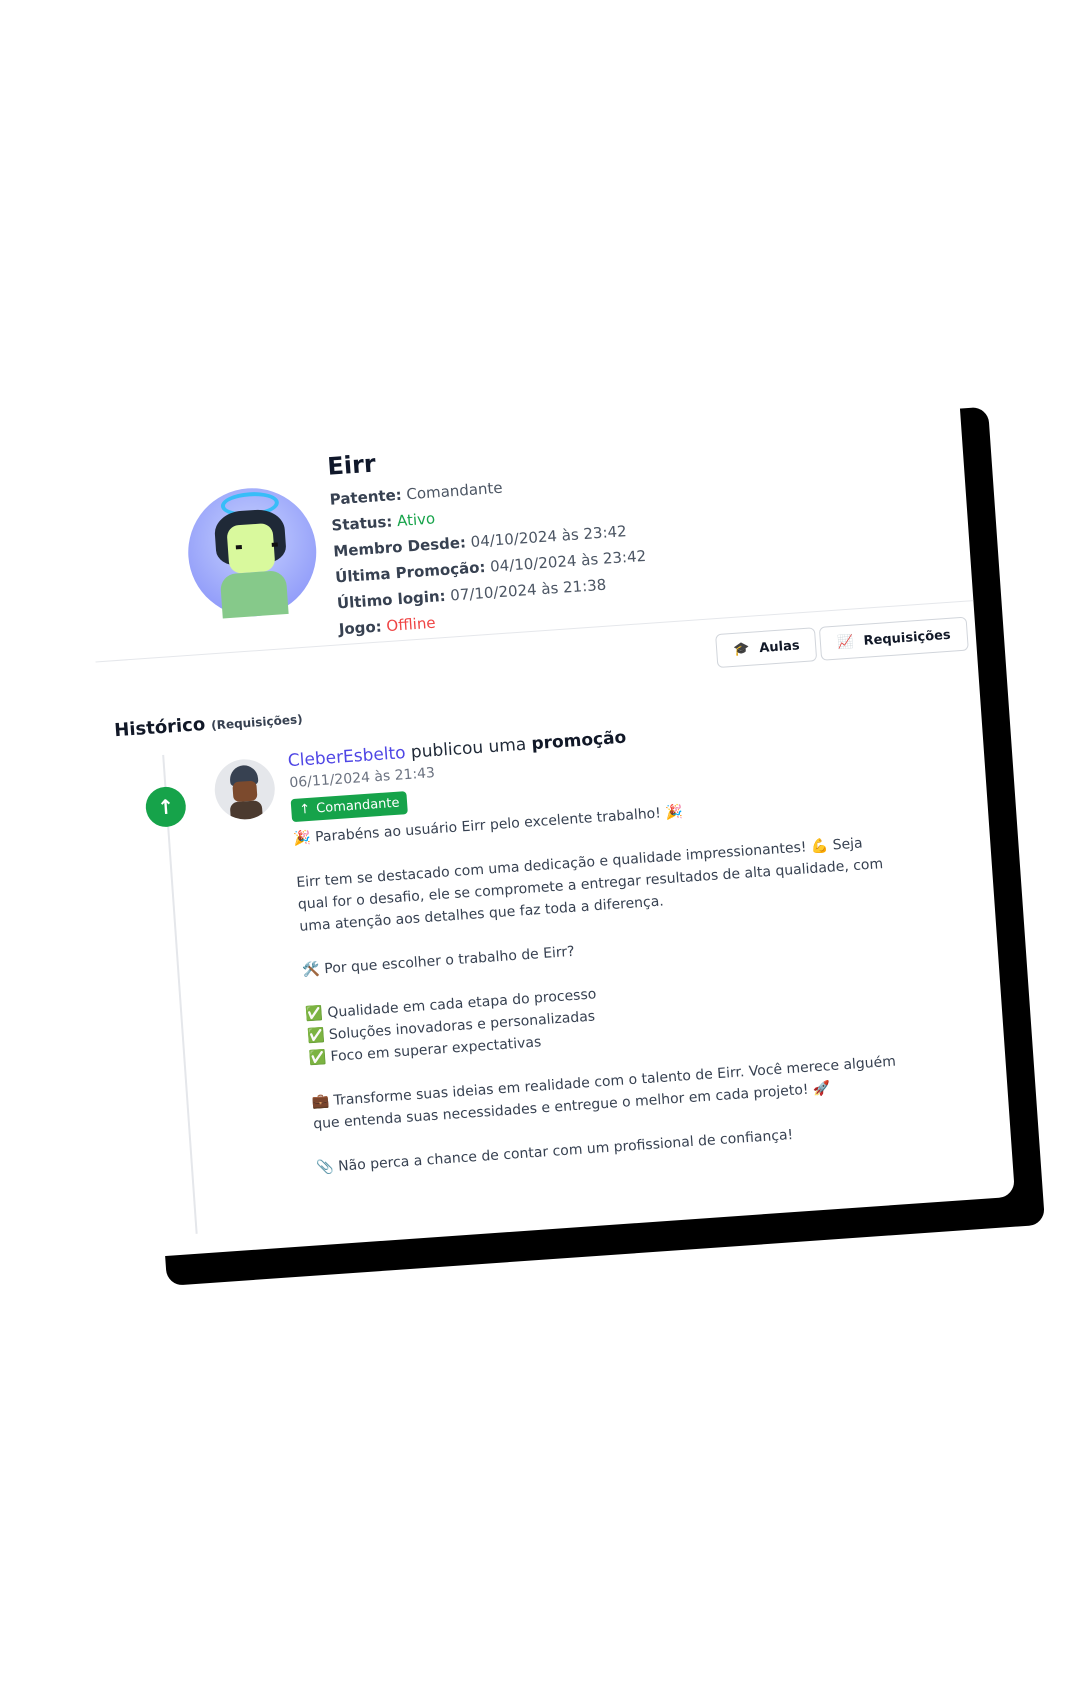  Describe the element at coordinates (346, 757) in the screenshot. I see `author-link: CleberEsbelto` at that location.